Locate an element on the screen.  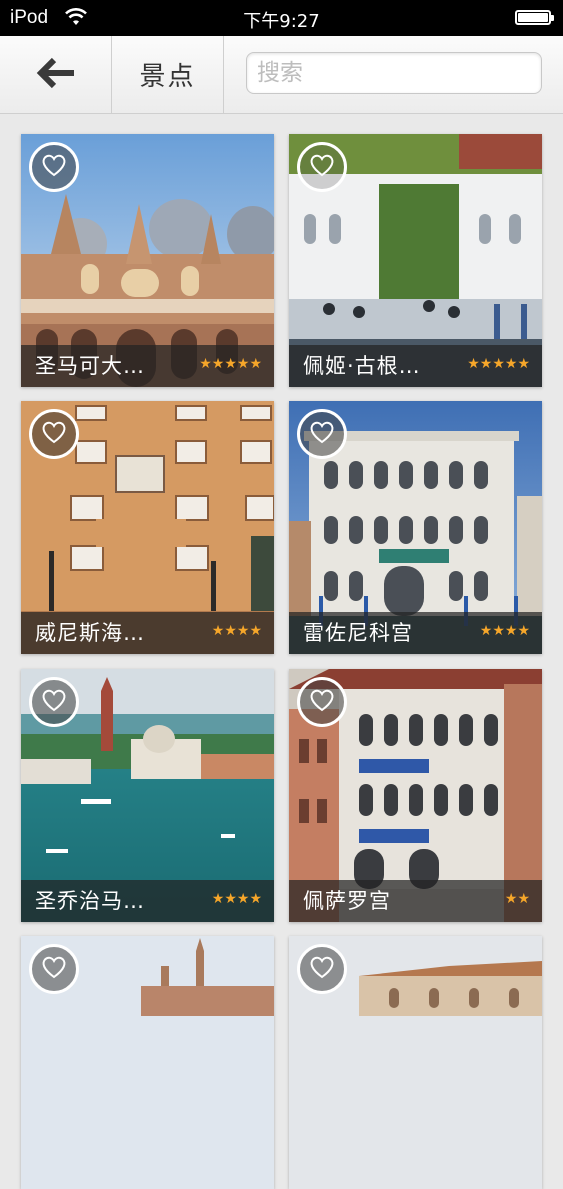
attraction-card: 圣马可大… ★★★★★ is located at coordinates (147, 260).